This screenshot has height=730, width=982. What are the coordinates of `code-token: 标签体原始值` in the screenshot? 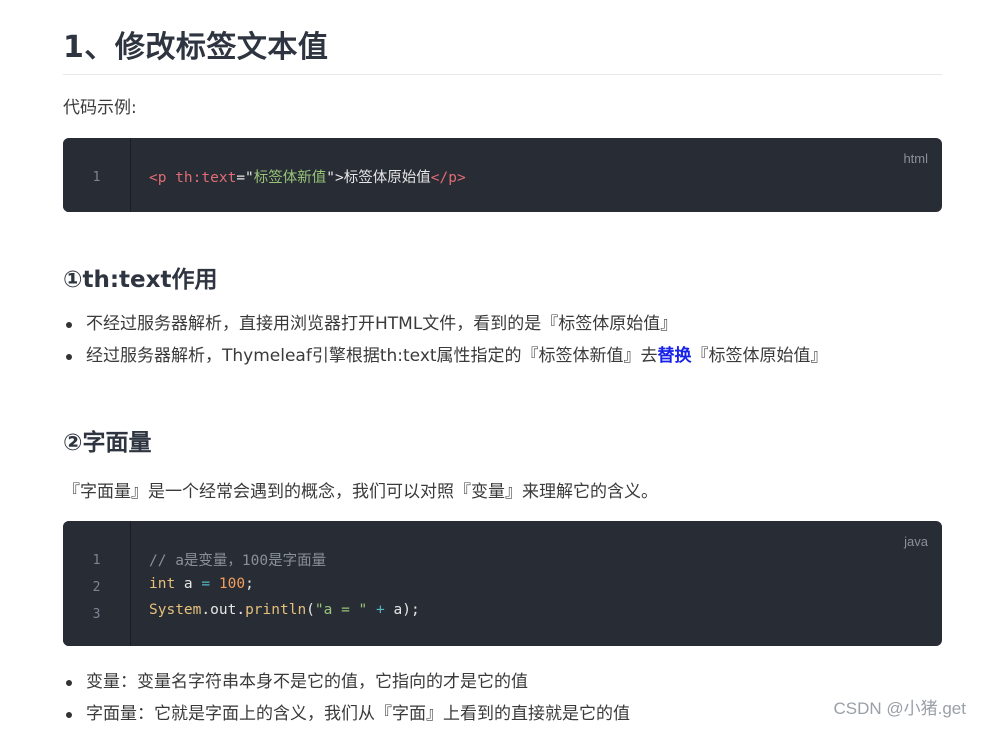 It's located at (387, 178).